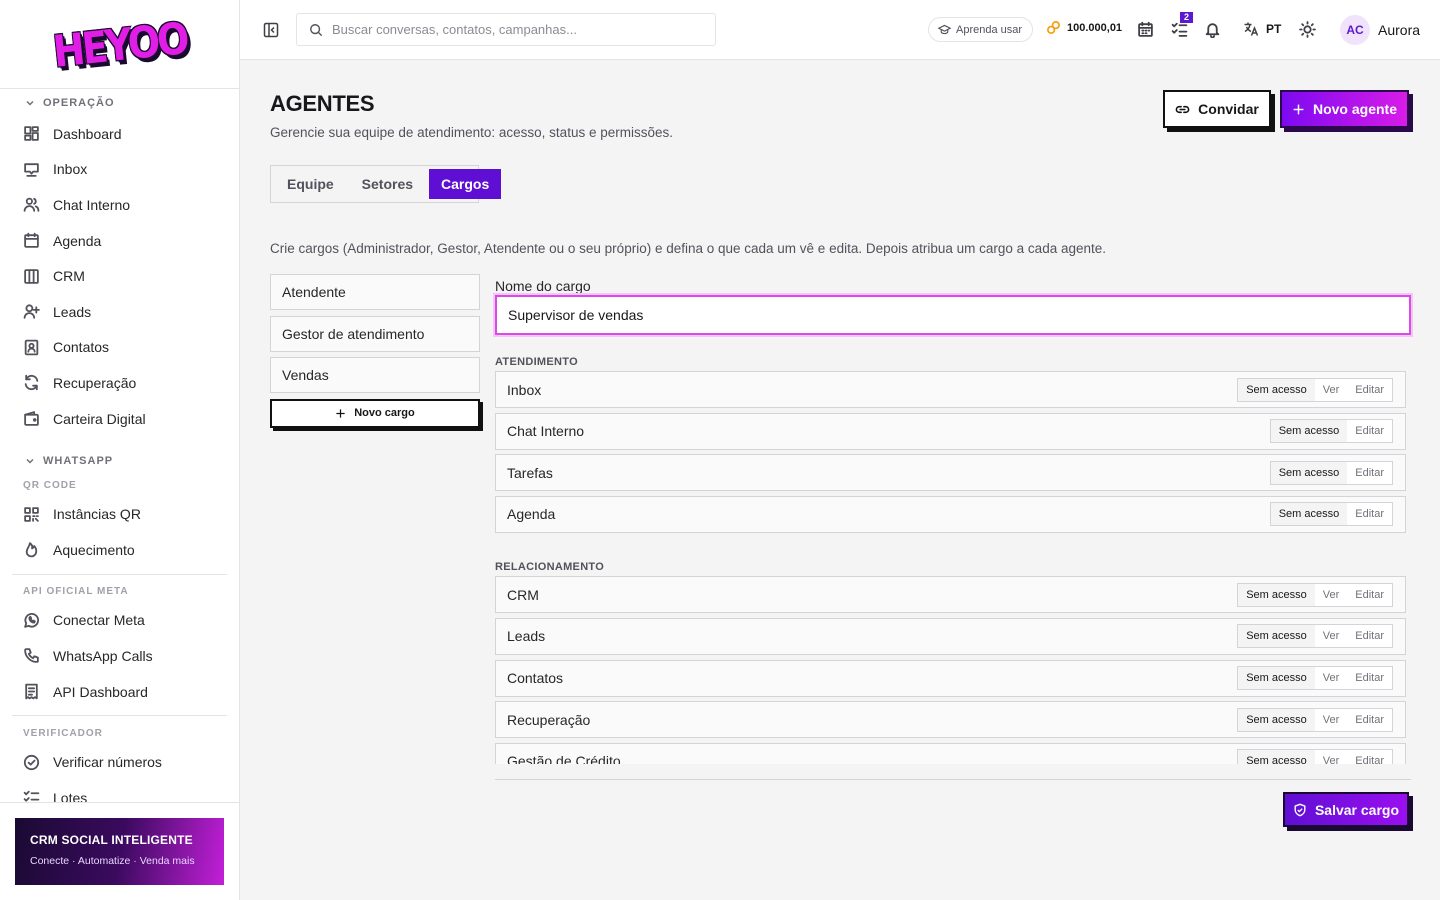 The width and height of the screenshot is (1440, 900). Describe the element at coordinates (119, 791) in the screenshot. I see `sidebar-item-lotes: Lotes` at that location.